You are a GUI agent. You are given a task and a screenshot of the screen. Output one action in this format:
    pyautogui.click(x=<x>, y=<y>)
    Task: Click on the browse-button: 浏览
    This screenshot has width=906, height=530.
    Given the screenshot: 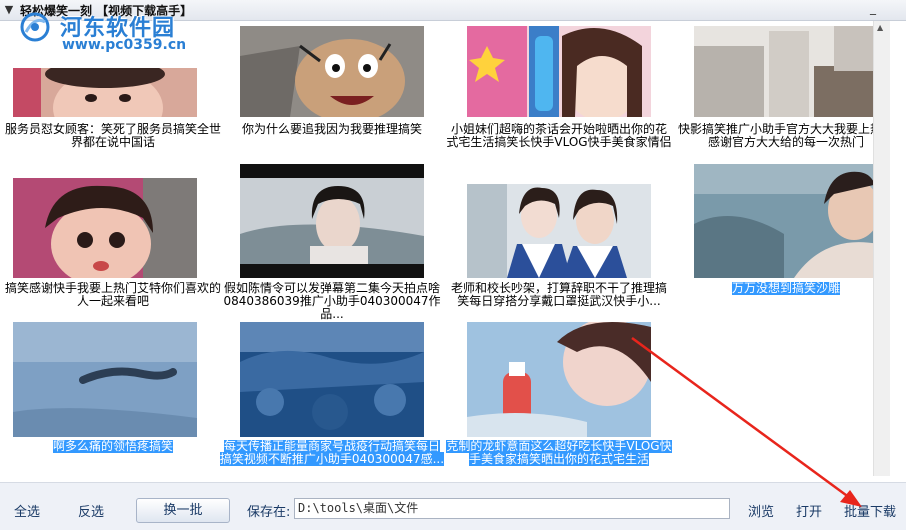 What is the action you would take?
    pyautogui.click(x=761, y=510)
    